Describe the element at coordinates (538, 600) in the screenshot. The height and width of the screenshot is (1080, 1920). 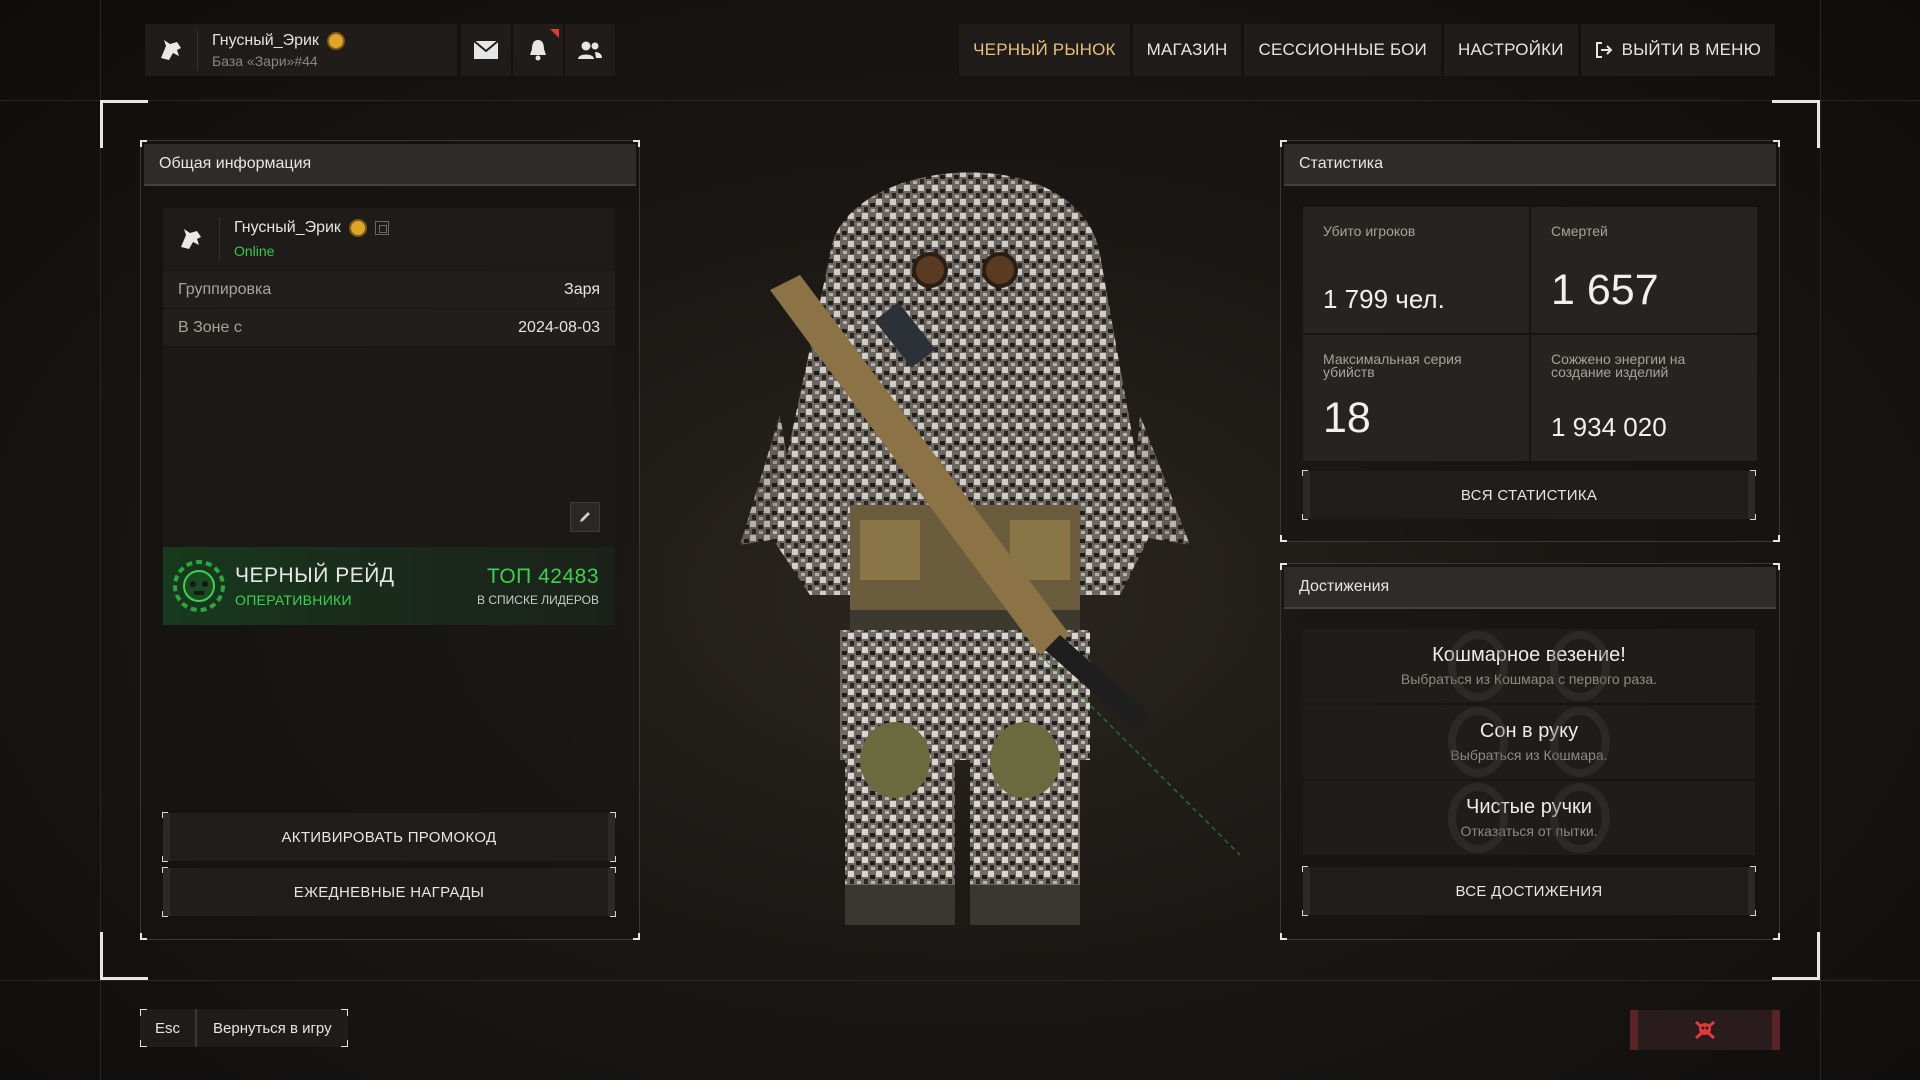
I see `raid-rank-caption: В СПИСКЕ ЛИДЕРОВ` at that location.